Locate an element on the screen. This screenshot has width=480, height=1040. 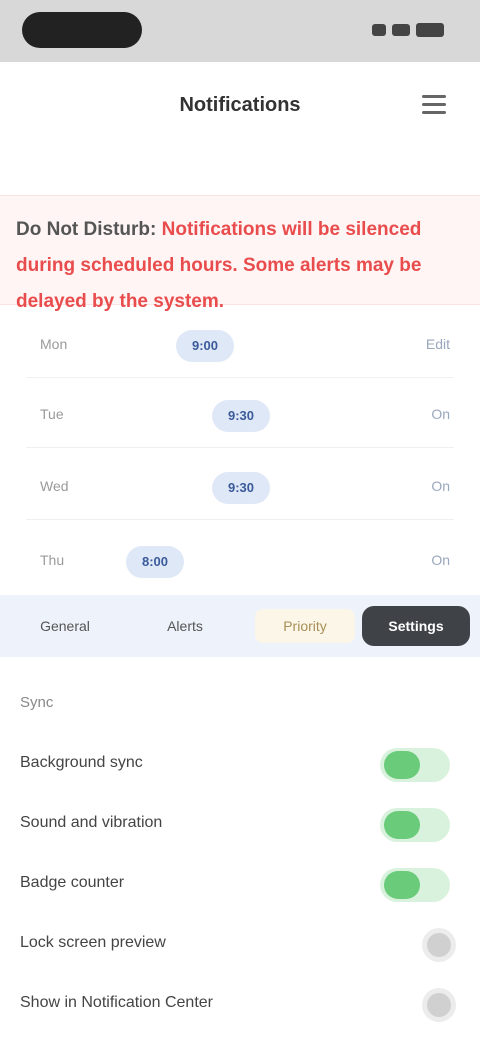
status-bar is located at coordinates (240, 31).